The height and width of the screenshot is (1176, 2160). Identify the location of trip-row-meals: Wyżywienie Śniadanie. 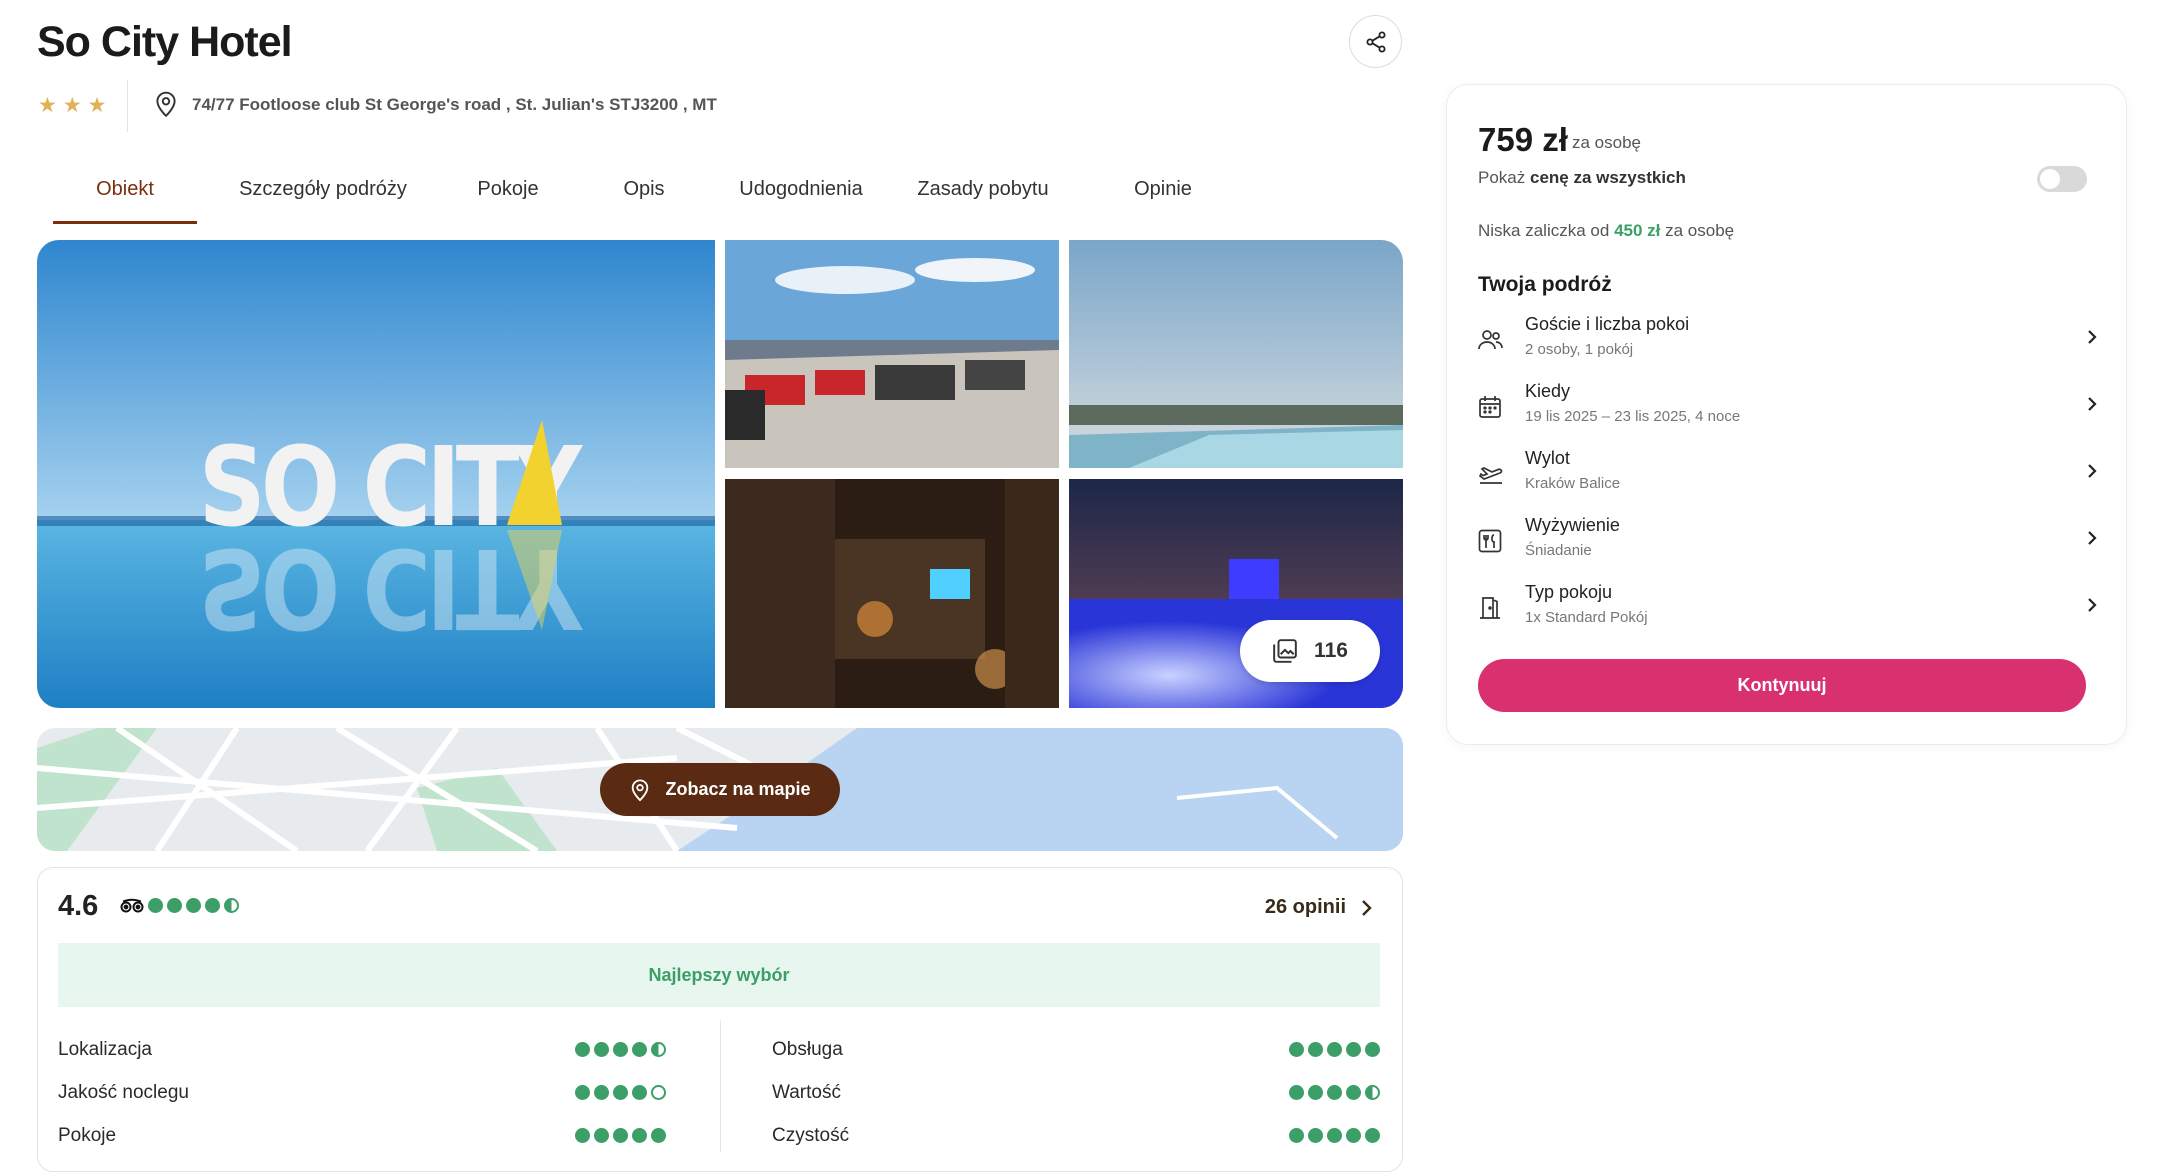
(1788, 545).